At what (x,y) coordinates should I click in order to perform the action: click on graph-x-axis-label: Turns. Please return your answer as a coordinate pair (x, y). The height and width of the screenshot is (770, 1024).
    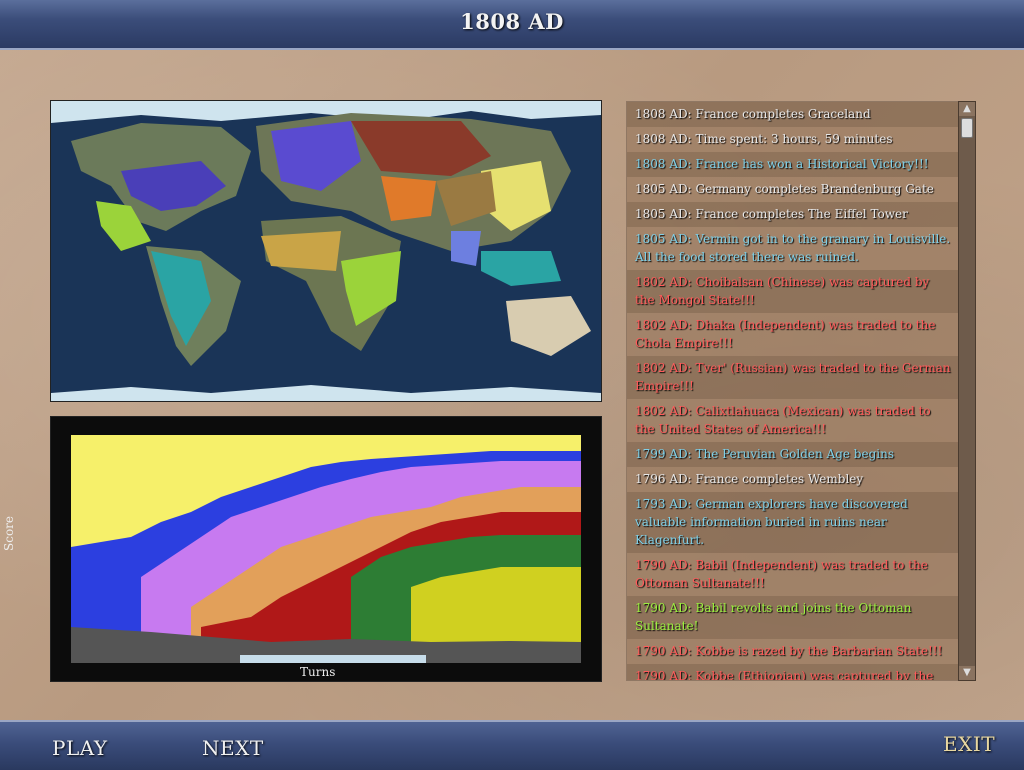
    Looking at the image, I should click on (318, 672).